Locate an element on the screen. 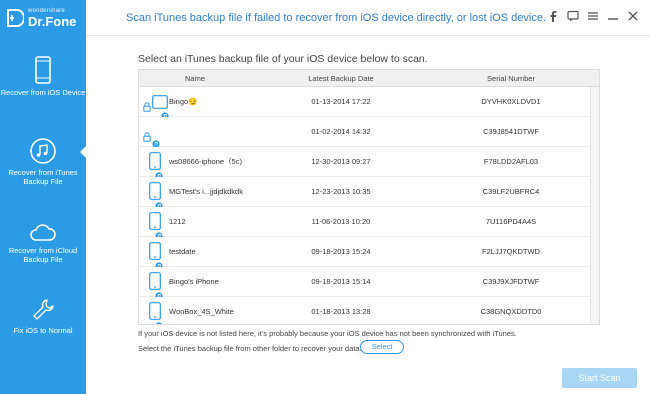  table-row: Bingo😏 01-13-2014 17:22 DYVHK0XLDVD1 is located at coordinates (365, 102).